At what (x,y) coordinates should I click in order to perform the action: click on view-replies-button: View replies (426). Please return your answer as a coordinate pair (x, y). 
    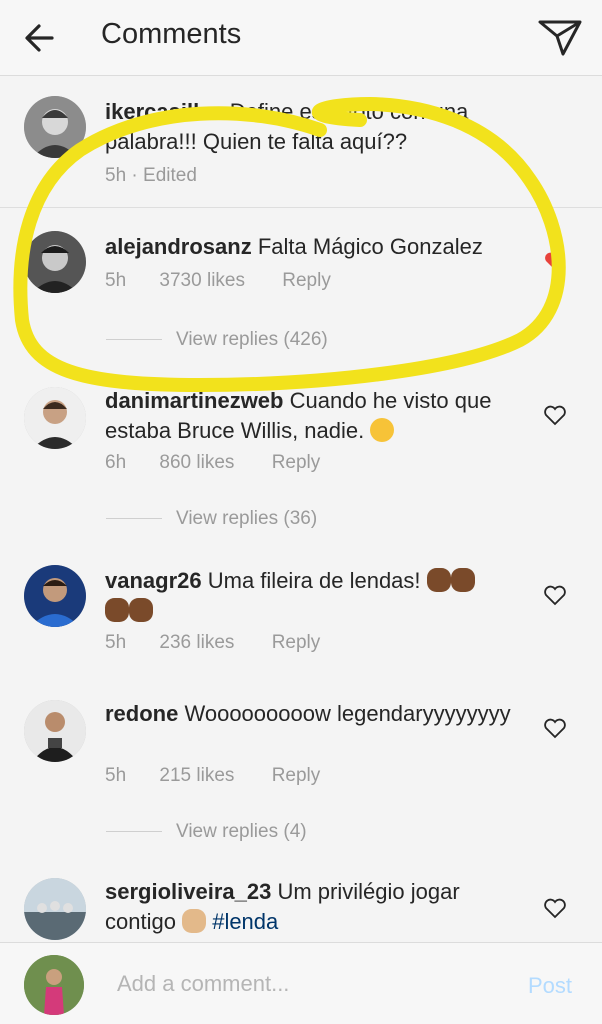
    Looking at the image, I should click on (217, 340).